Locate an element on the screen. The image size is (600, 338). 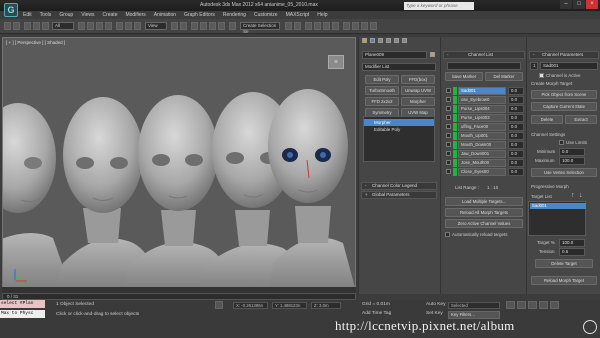
menu-group: Group is located at coordinates (66, 15).